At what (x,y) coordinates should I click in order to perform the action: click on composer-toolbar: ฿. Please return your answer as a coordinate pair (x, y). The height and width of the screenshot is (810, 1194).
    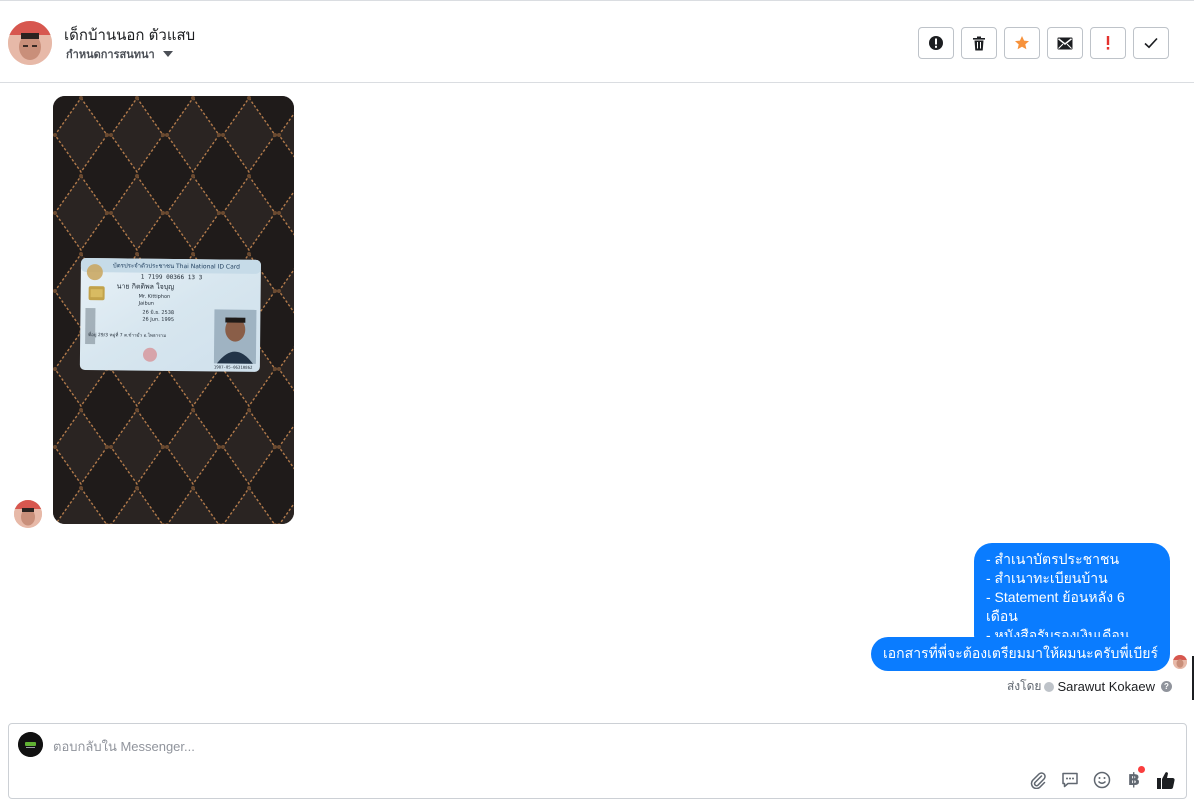
    Looking at the image, I should click on (1102, 778).